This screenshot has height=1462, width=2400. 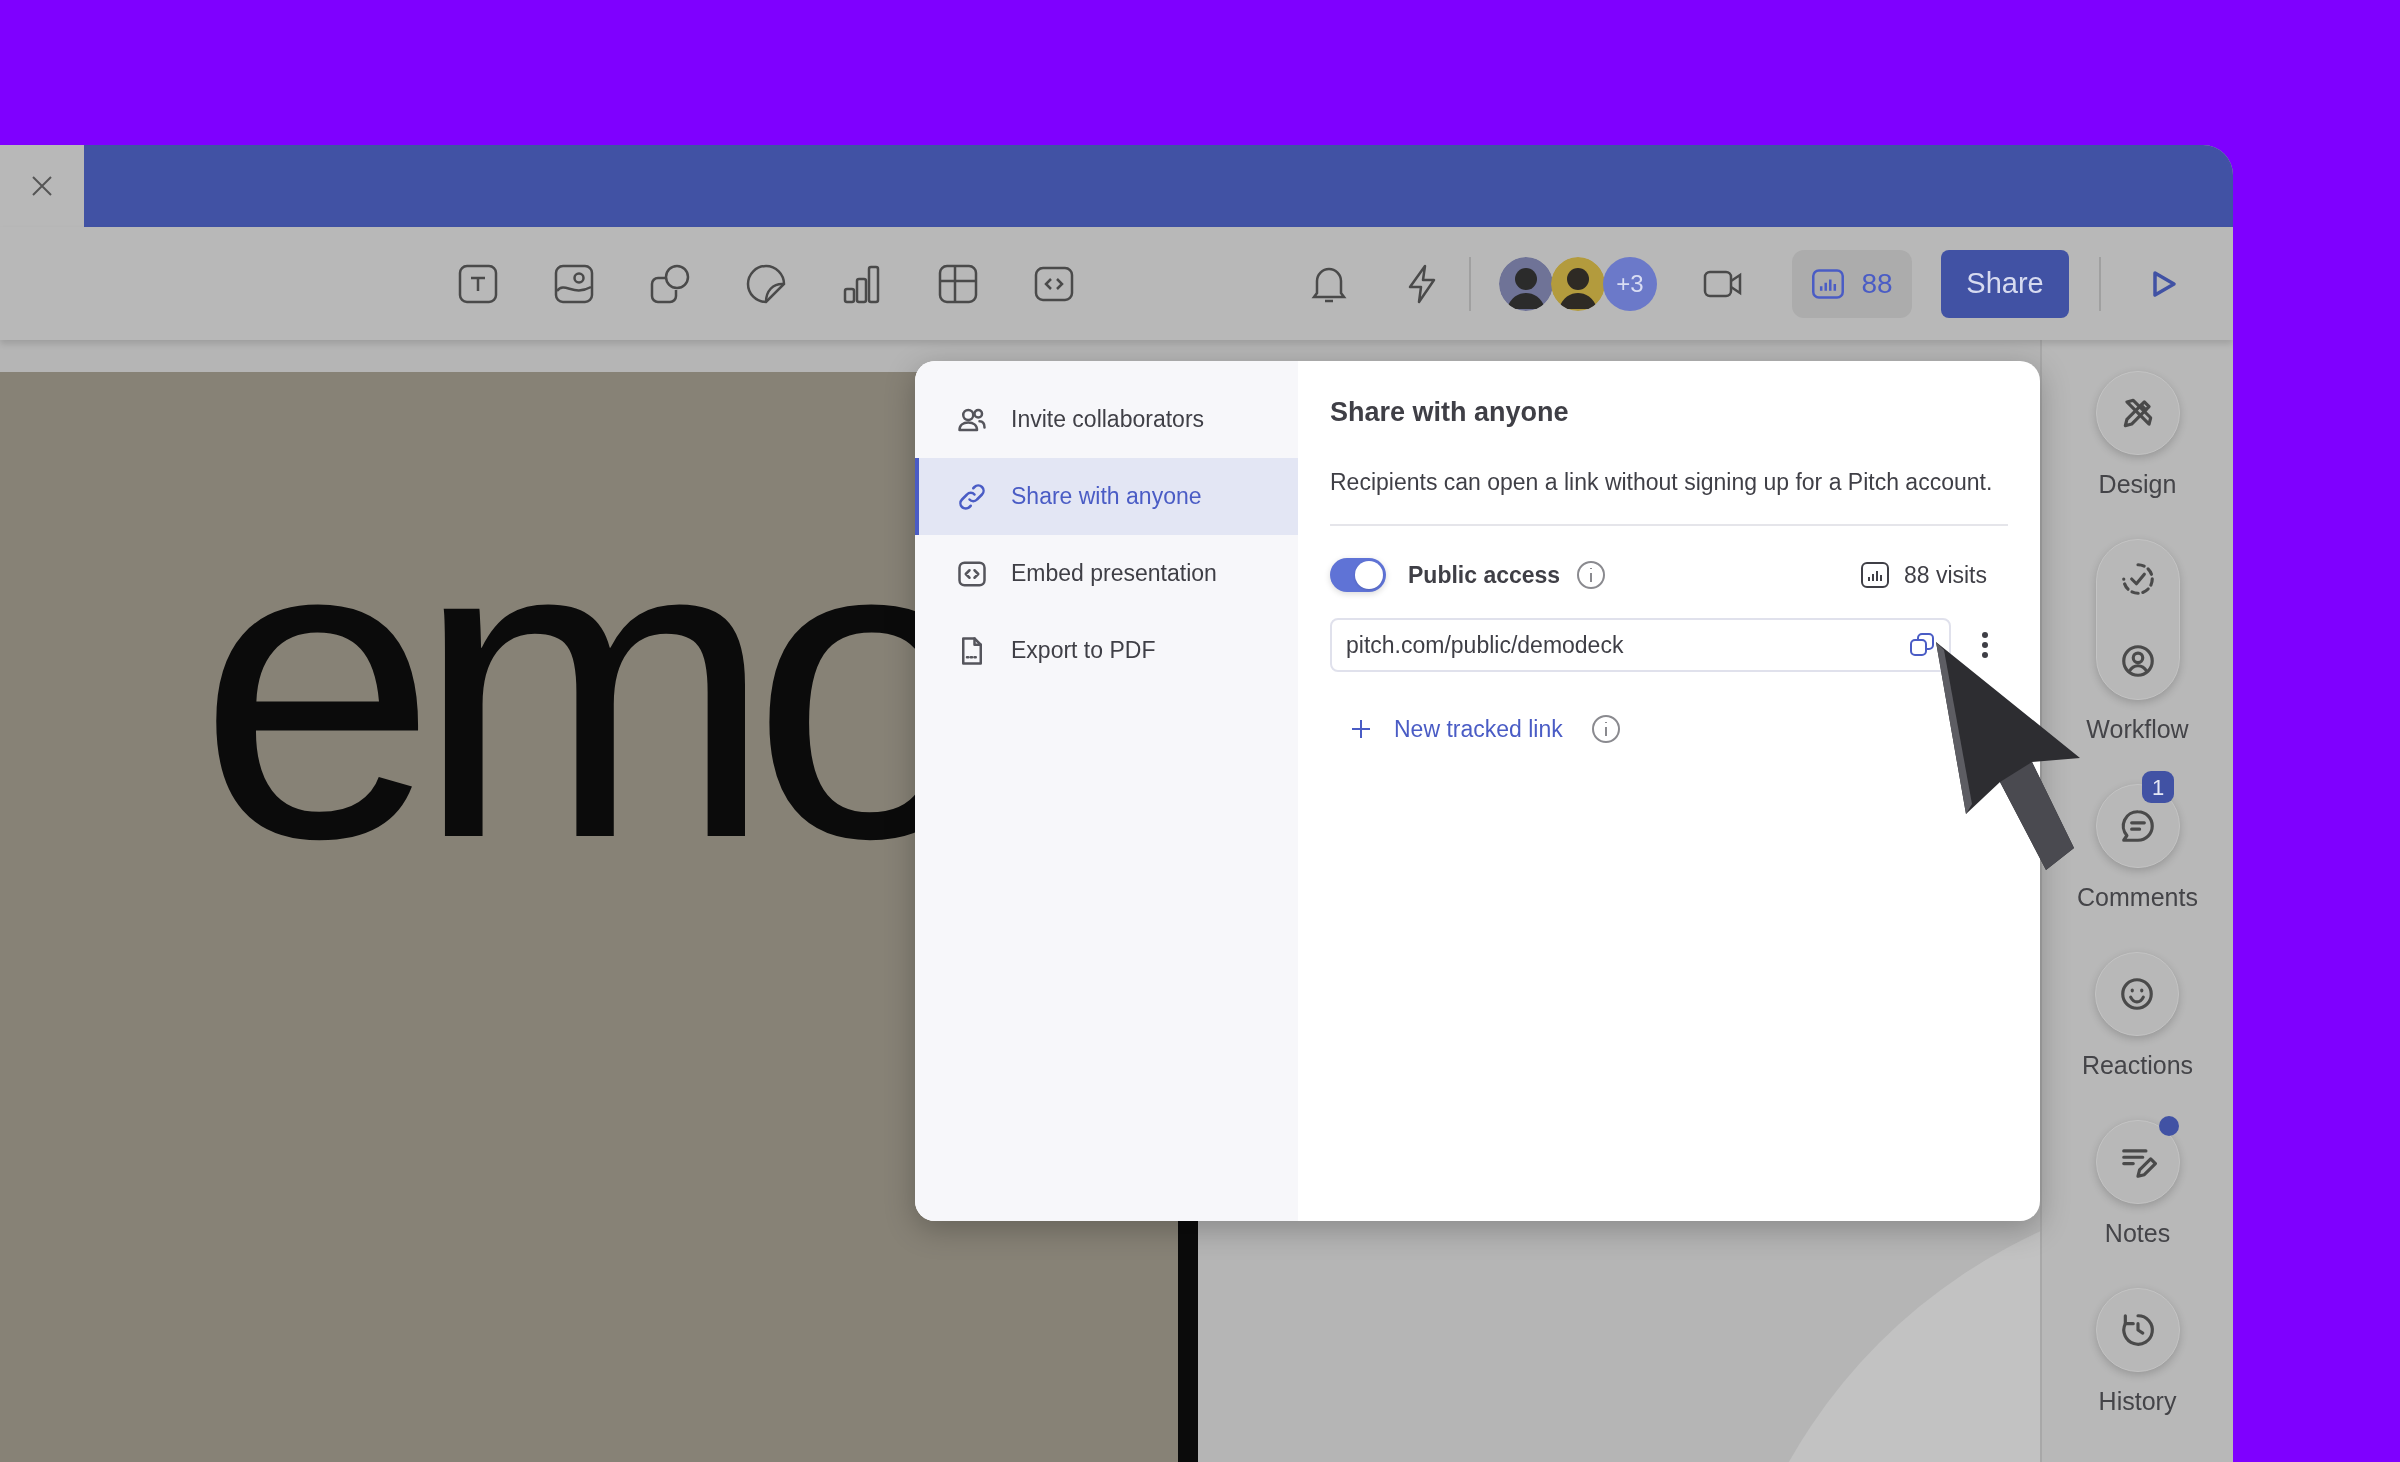 I want to click on sidebar-label: Reactions, so click(x=2137, y=1065).